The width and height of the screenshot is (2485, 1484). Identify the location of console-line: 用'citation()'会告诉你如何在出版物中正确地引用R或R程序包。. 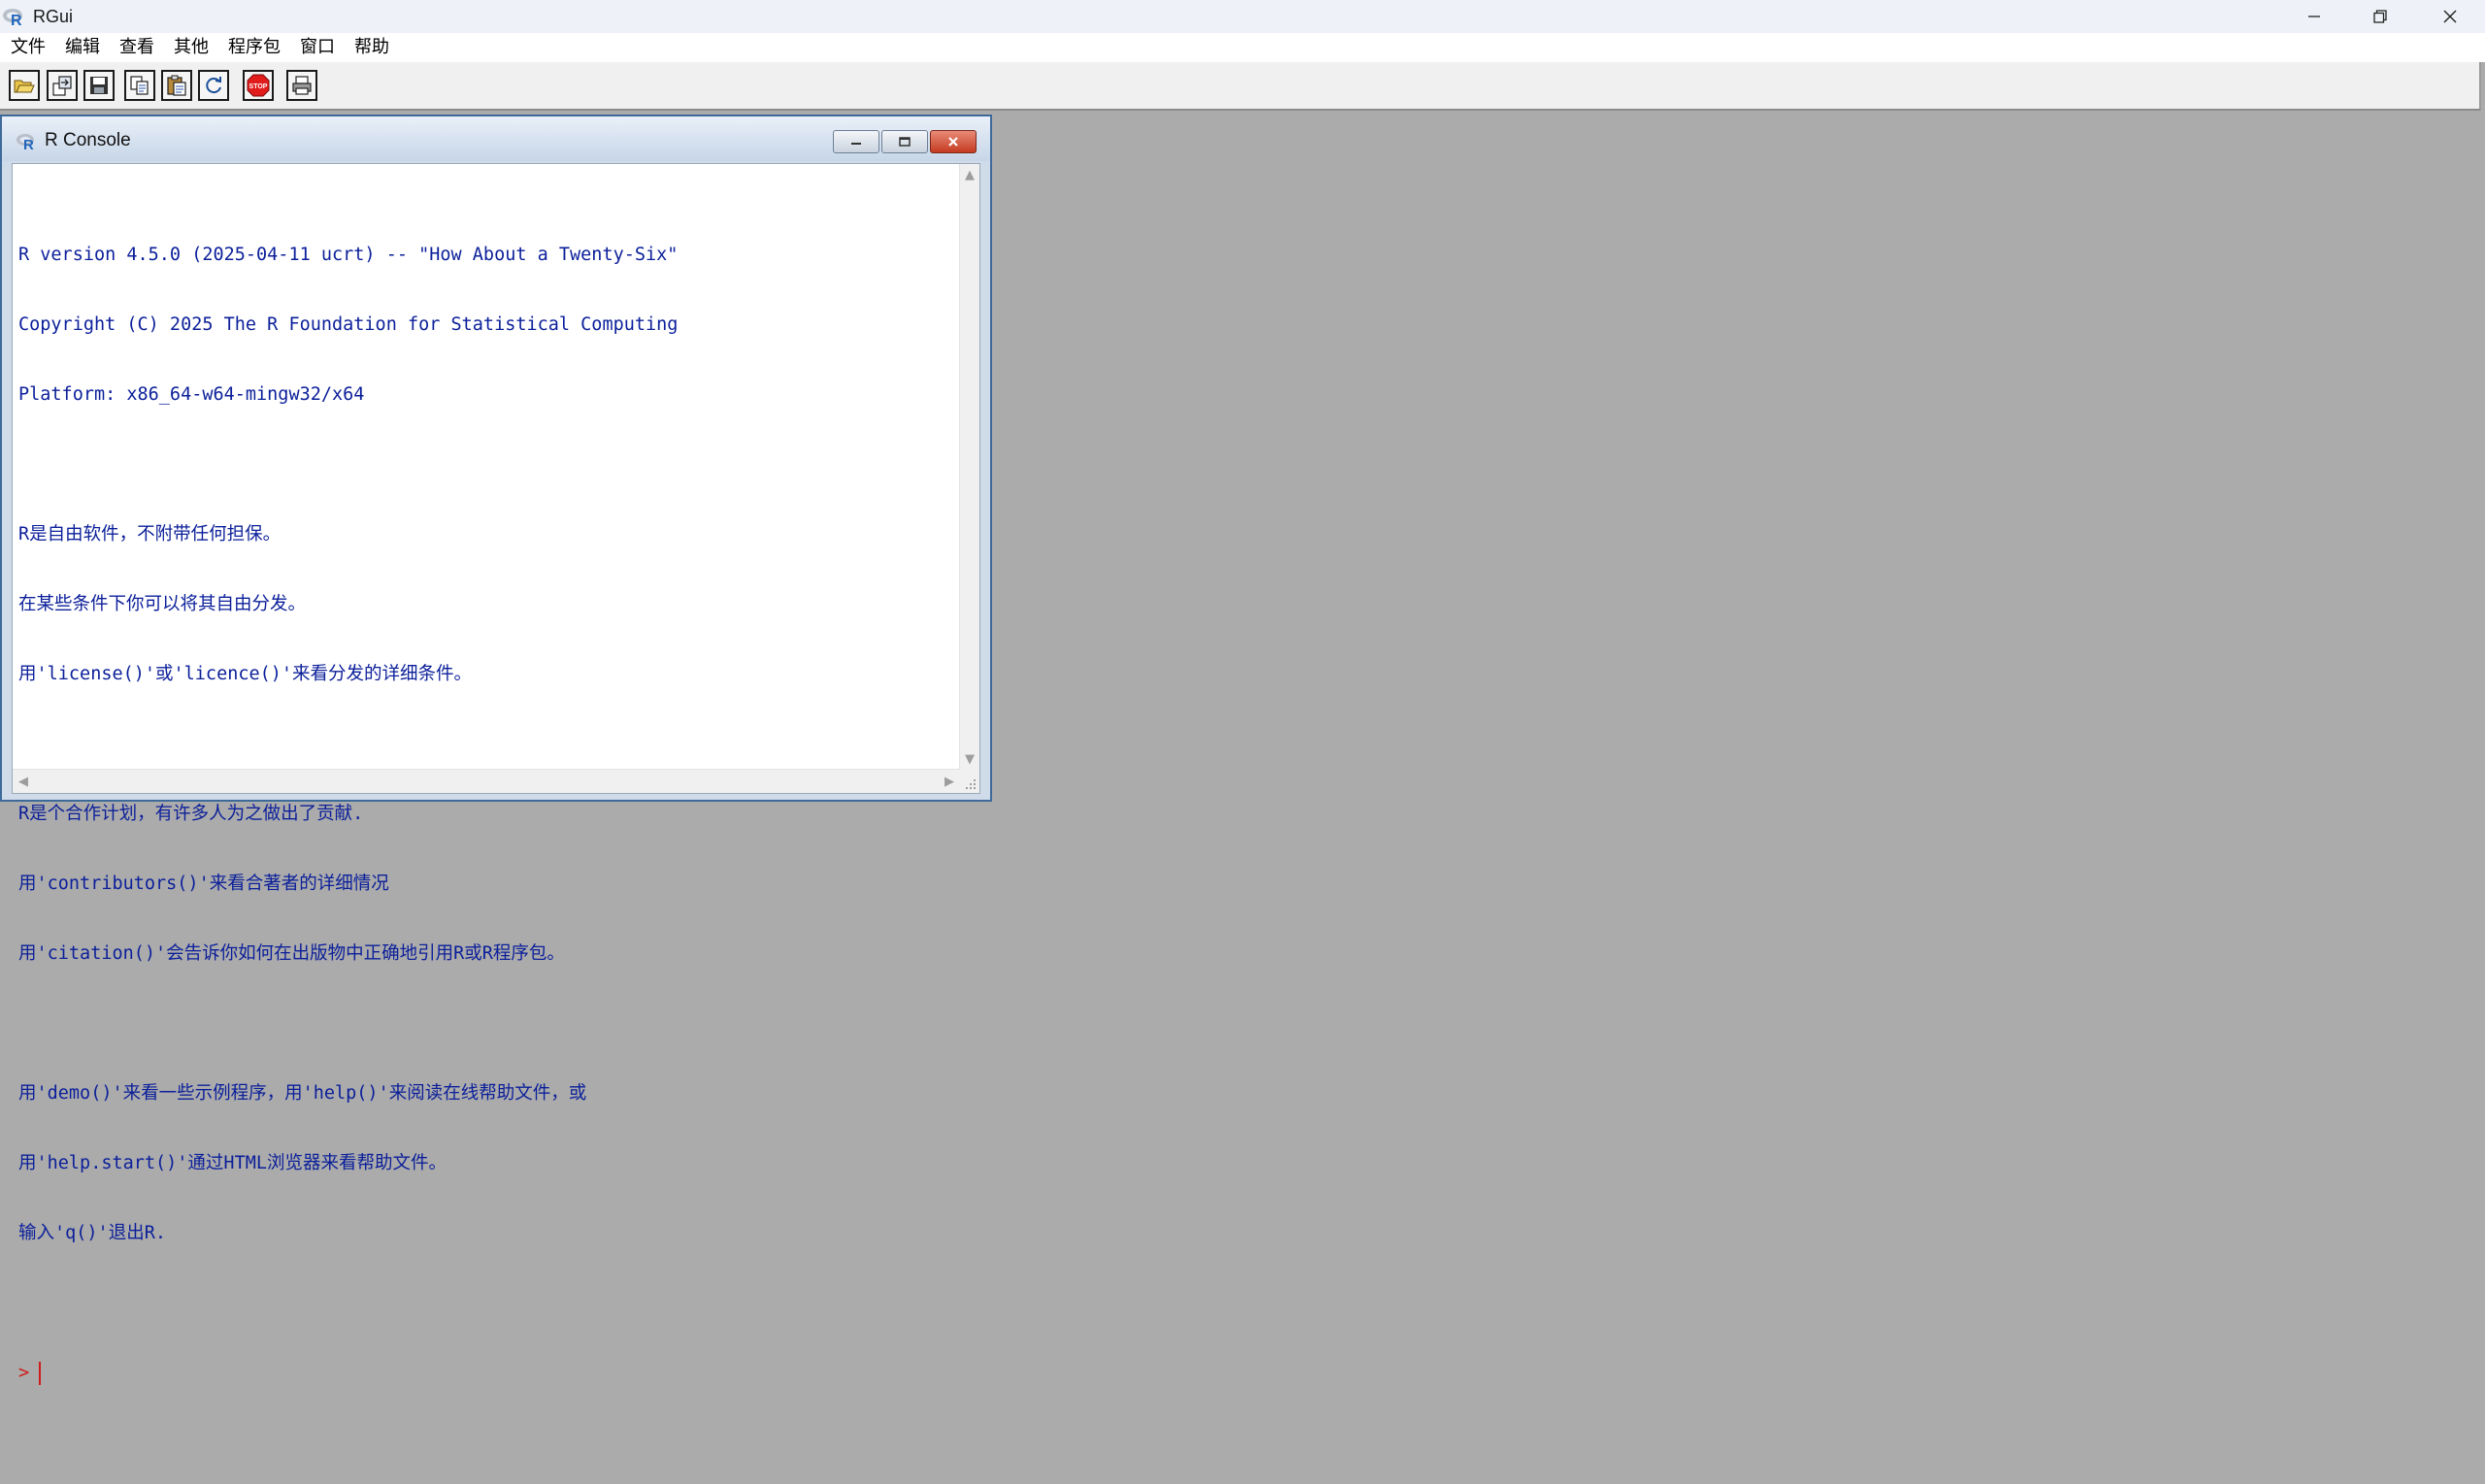
(291, 953).